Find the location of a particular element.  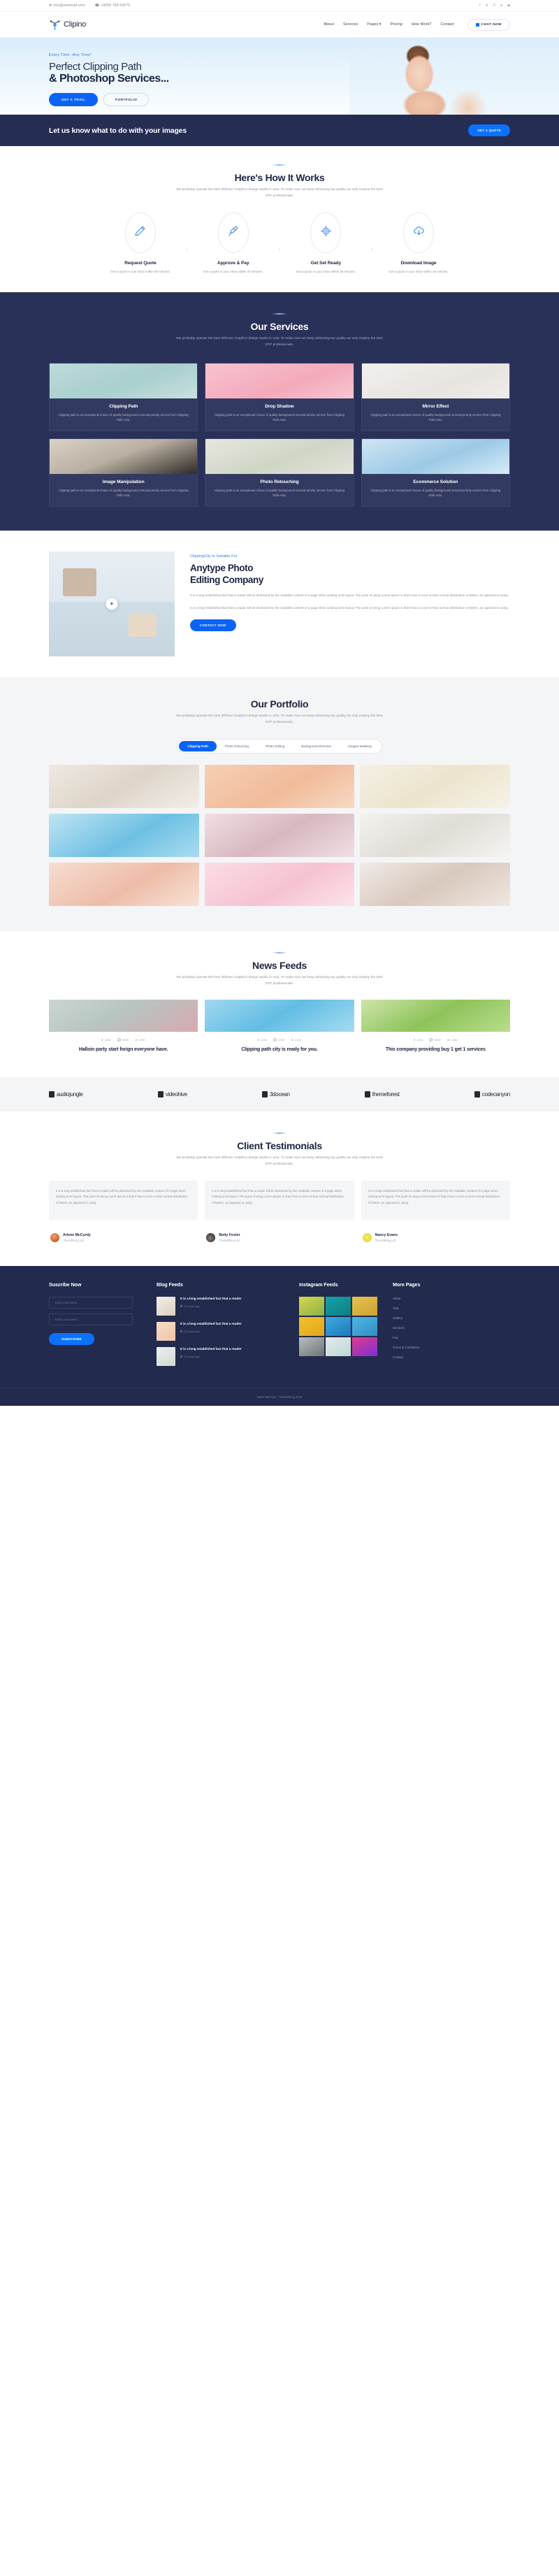

nav-item-services: Servcies is located at coordinates (350, 24).